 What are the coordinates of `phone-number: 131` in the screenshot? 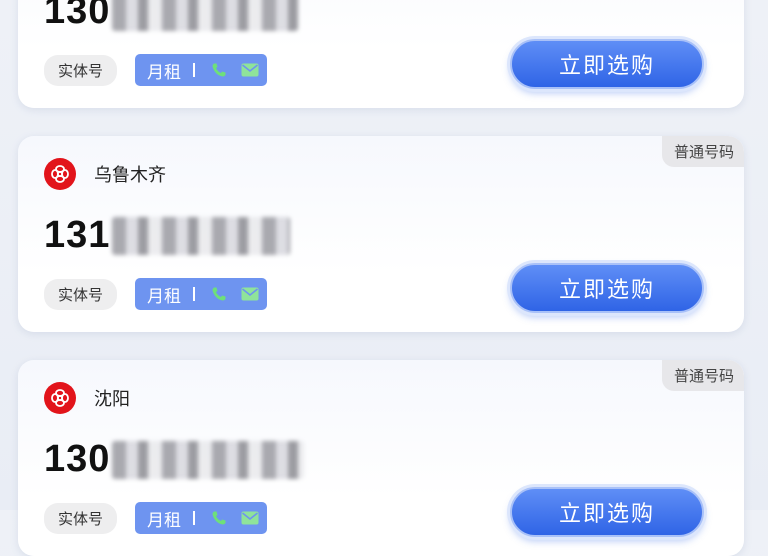 It's located at (167, 235).